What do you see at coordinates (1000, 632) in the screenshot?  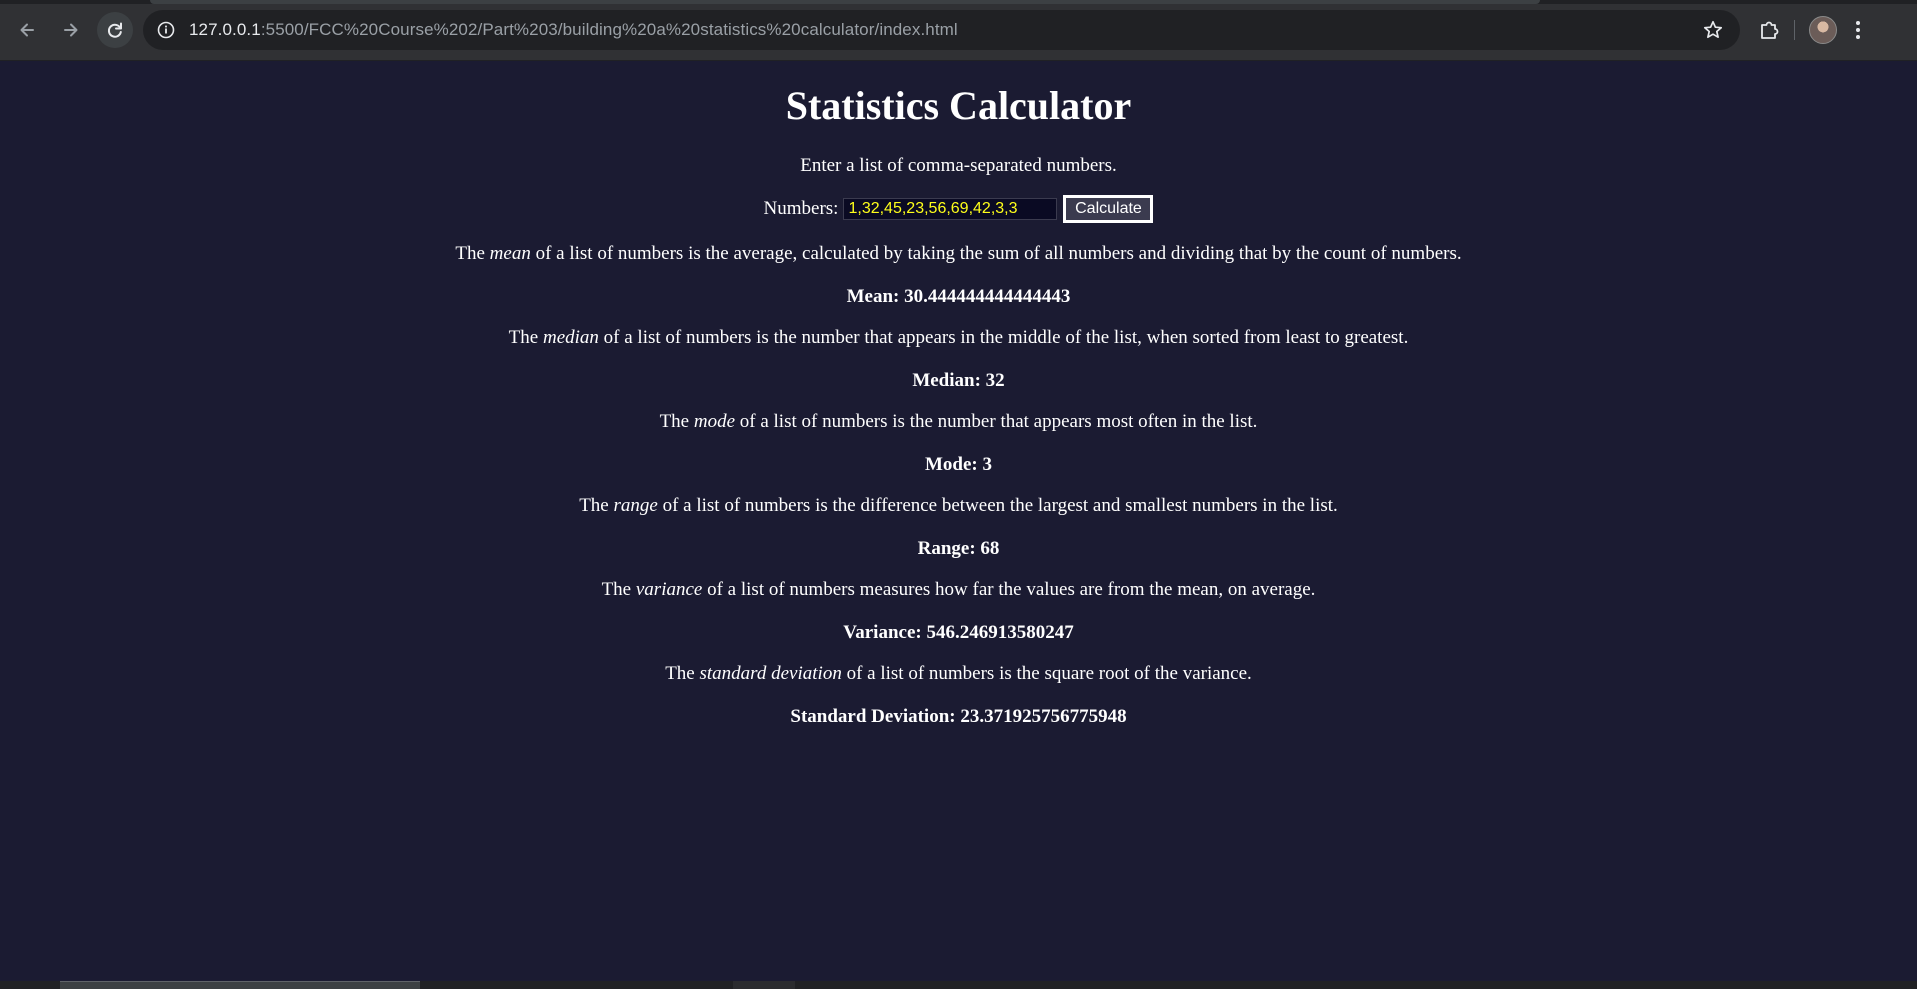 I see `variance-value: 546.246913580247` at bounding box center [1000, 632].